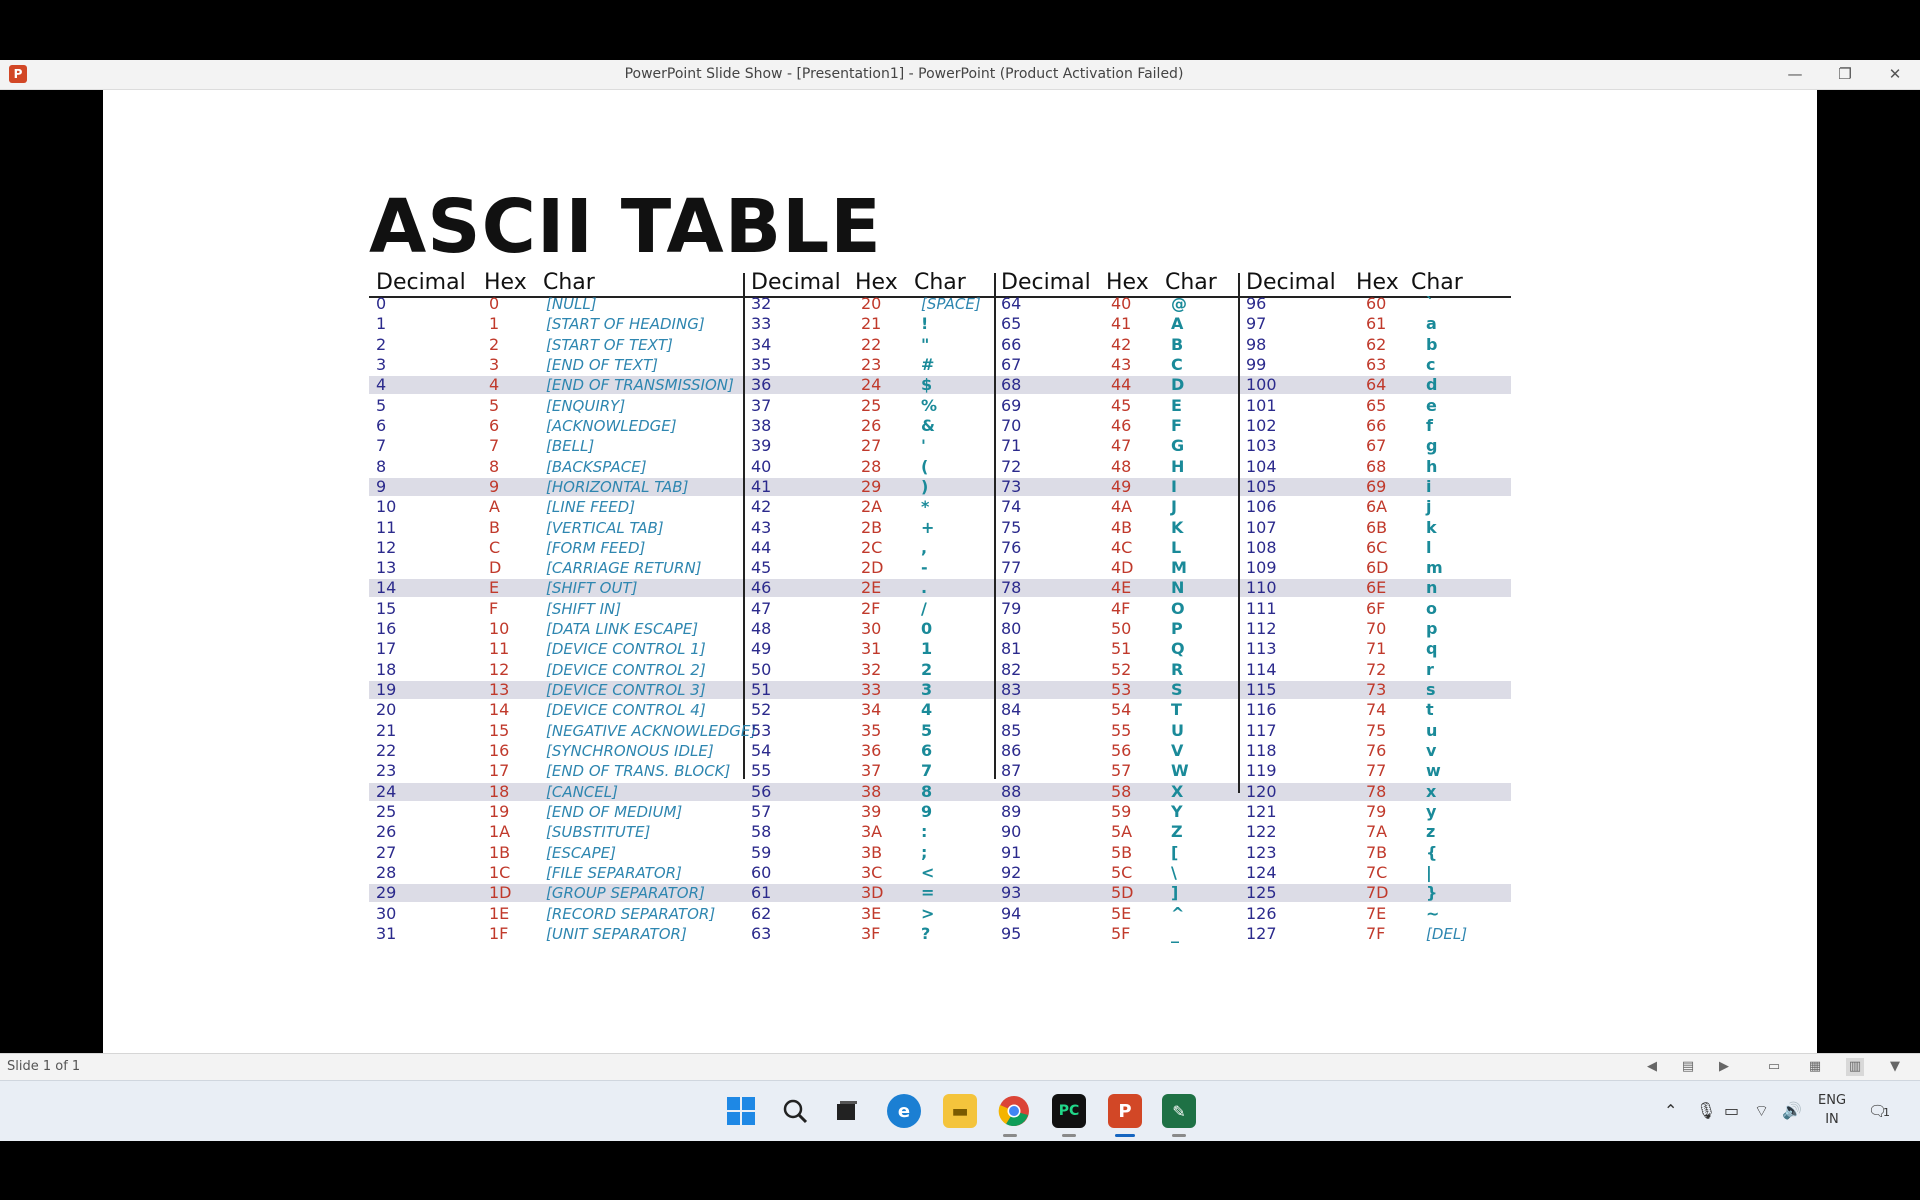 This screenshot has height=1200, width=1920. What do you see at coordinates (614, 812) in the screenshot?
I see `cell-char: [END OF MEDIUM]` at bounding box center [614, 812].